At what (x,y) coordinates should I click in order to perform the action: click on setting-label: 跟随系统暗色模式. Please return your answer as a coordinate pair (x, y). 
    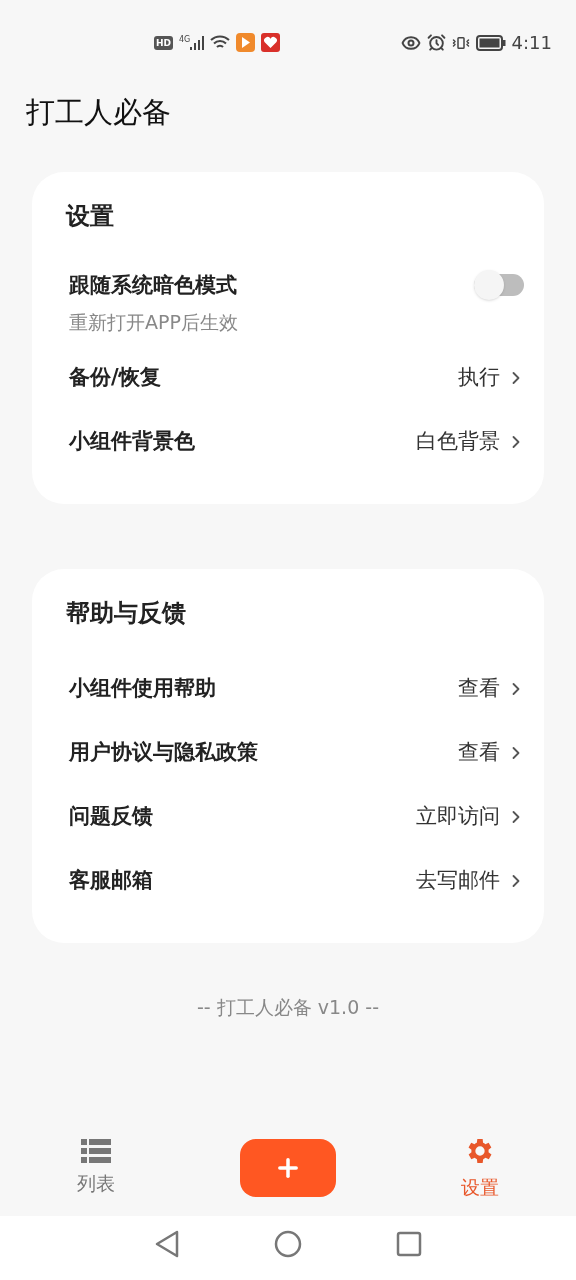
    Looking at the image, I should click on (153, 285).